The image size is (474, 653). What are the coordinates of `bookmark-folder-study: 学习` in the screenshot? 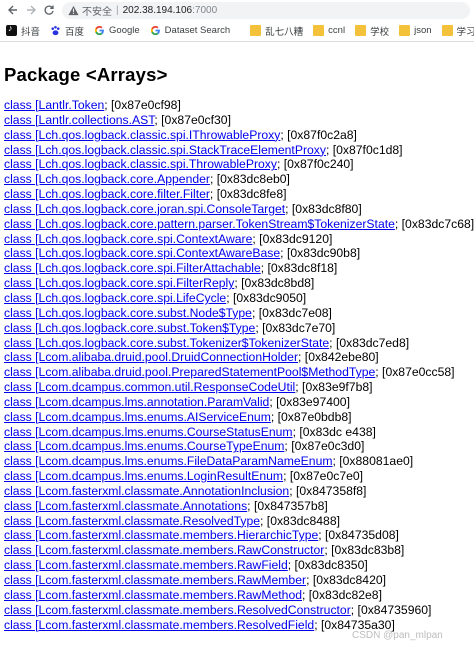 It's located at (457, 31).